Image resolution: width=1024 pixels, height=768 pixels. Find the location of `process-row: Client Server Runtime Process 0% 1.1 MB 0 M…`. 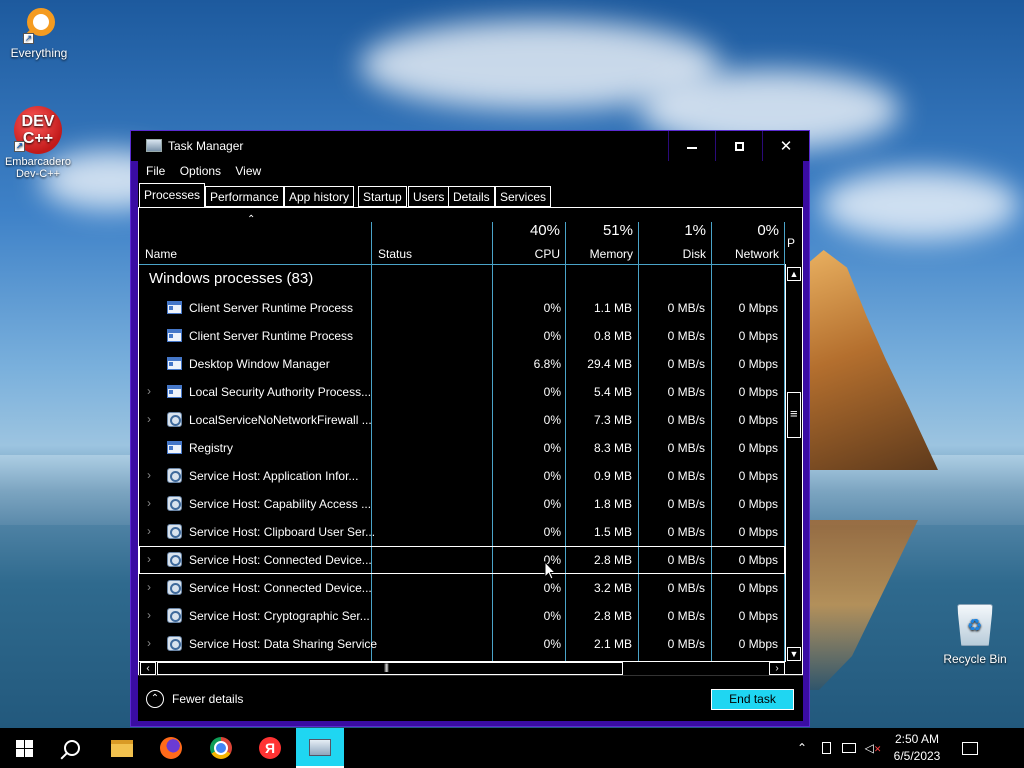

process-row: Client Server Runtime Process 0% 1.1 MB 0 M… is located at coordinates (462, 308).